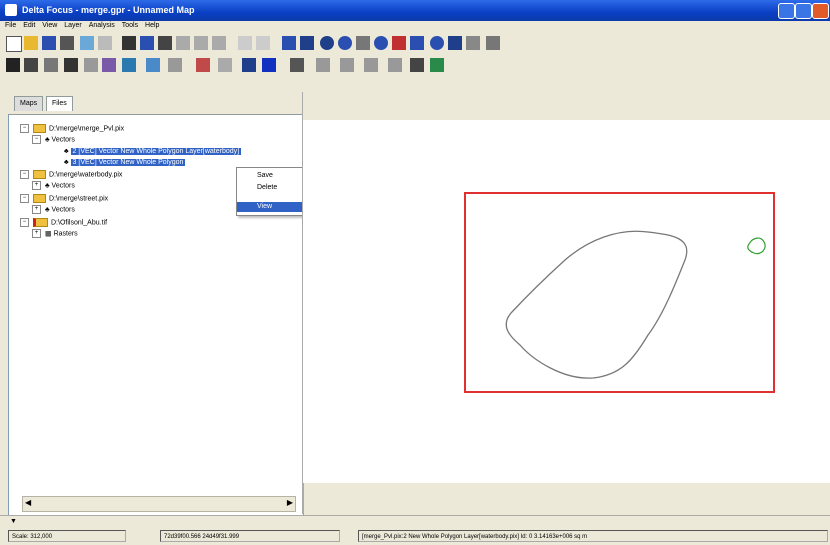 The height and width of the screenshot is (545, 830). I want to click on table-icon, so click(455, 43).